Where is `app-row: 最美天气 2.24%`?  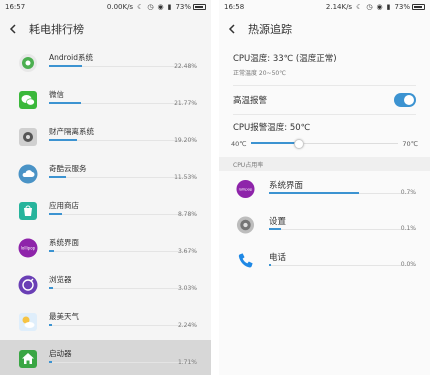
app-row: 最美天气 2.24% is located at coordinates (105, 321).